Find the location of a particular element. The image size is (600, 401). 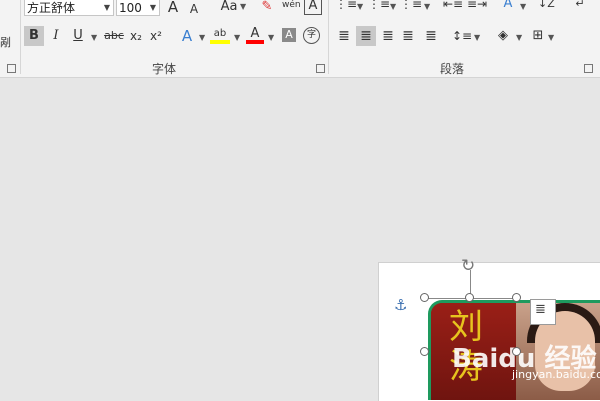

align-right-icon: ≣ is located at coordinates (388, 36).